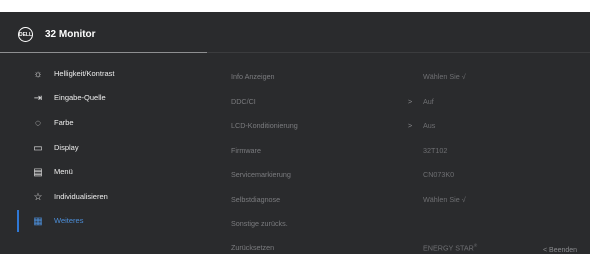 Image resolution: width=590 pixels, height=254 pixels. Describe the element at coordinates (69, 220) in the screenshot. I see `nav-label: Weiteres` at that location.